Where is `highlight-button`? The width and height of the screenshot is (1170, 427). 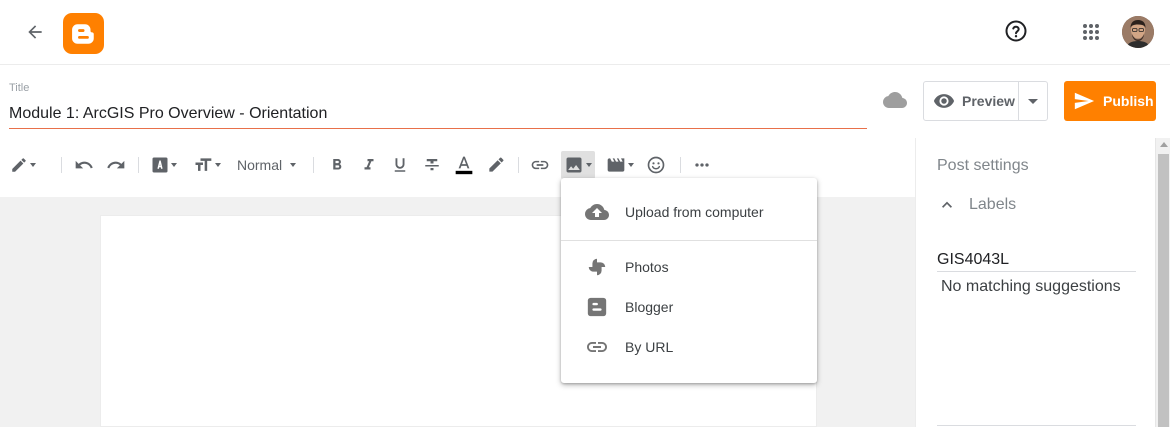
highlight-button is located at coordinates (496, 165).